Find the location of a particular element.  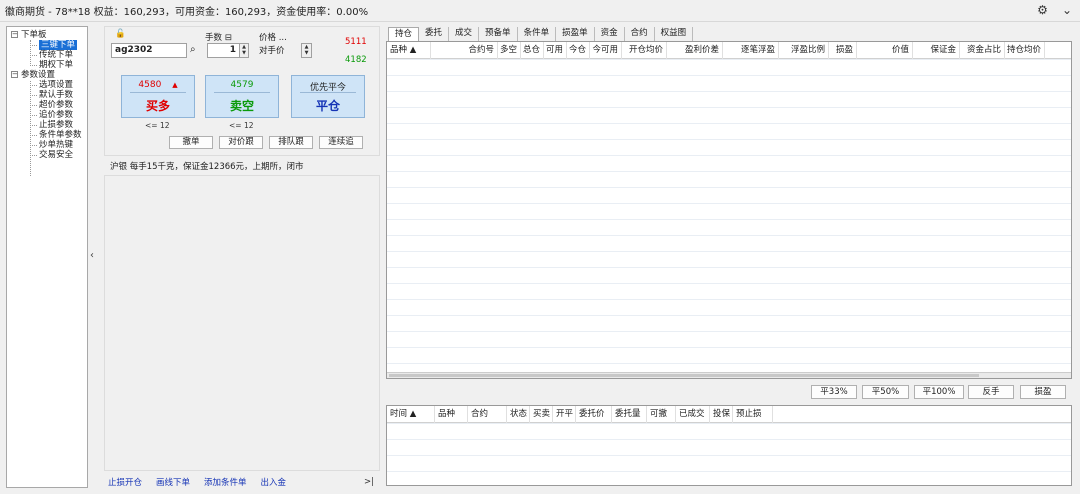

column-header: 今仓 is located at coordinates (578, 50).